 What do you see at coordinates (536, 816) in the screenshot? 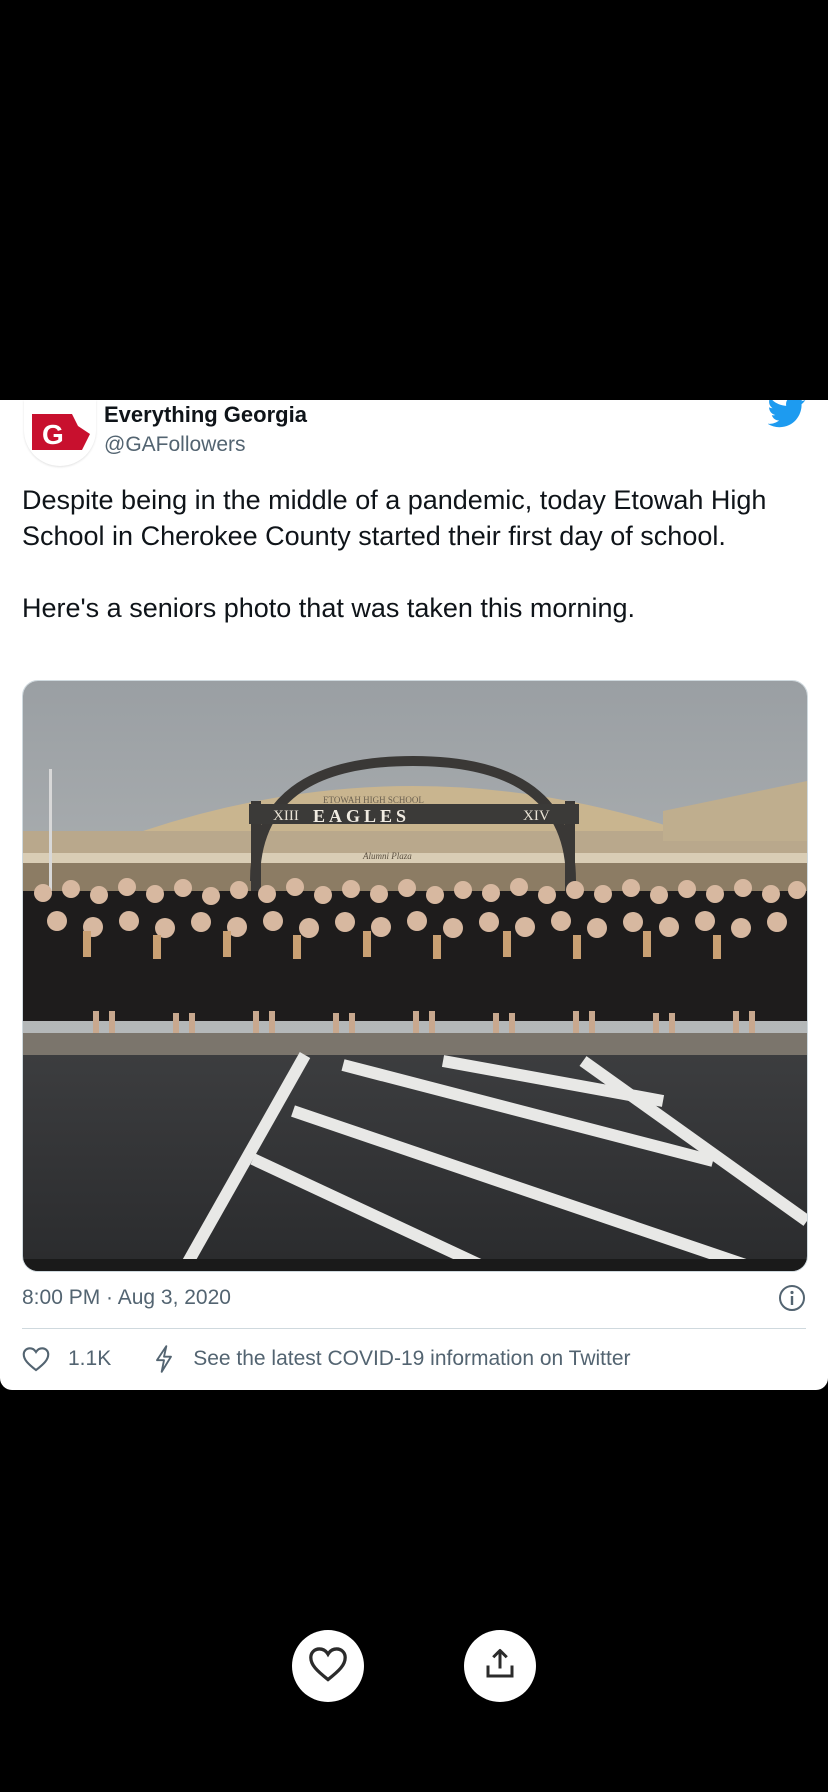
I see `sign-right: XIV` at bounding box center [536, 816].